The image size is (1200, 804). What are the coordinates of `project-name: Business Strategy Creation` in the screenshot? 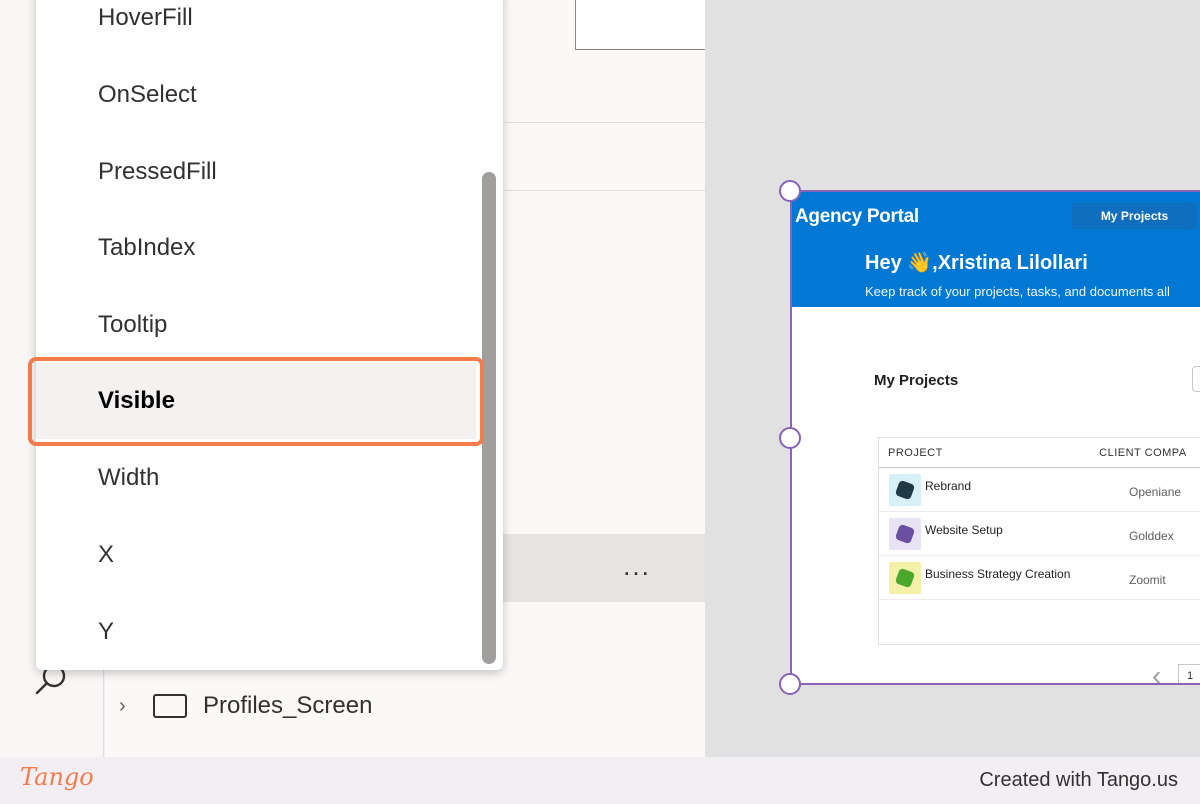 It's located at (998, 573).